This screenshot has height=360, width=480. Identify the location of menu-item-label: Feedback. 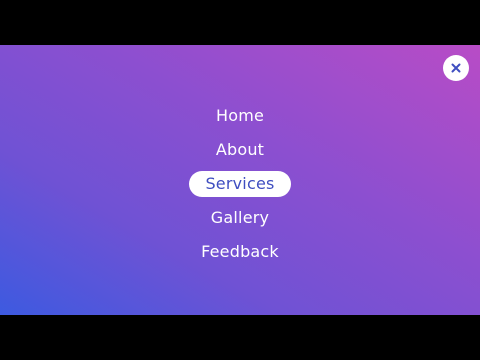
(240, 252).